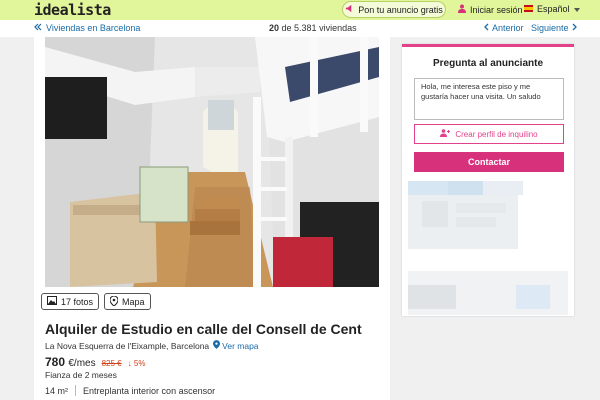  Describe the element at coordinates (72, 10) in the screenshot. I see `idealista-logo: idealista` at that location.